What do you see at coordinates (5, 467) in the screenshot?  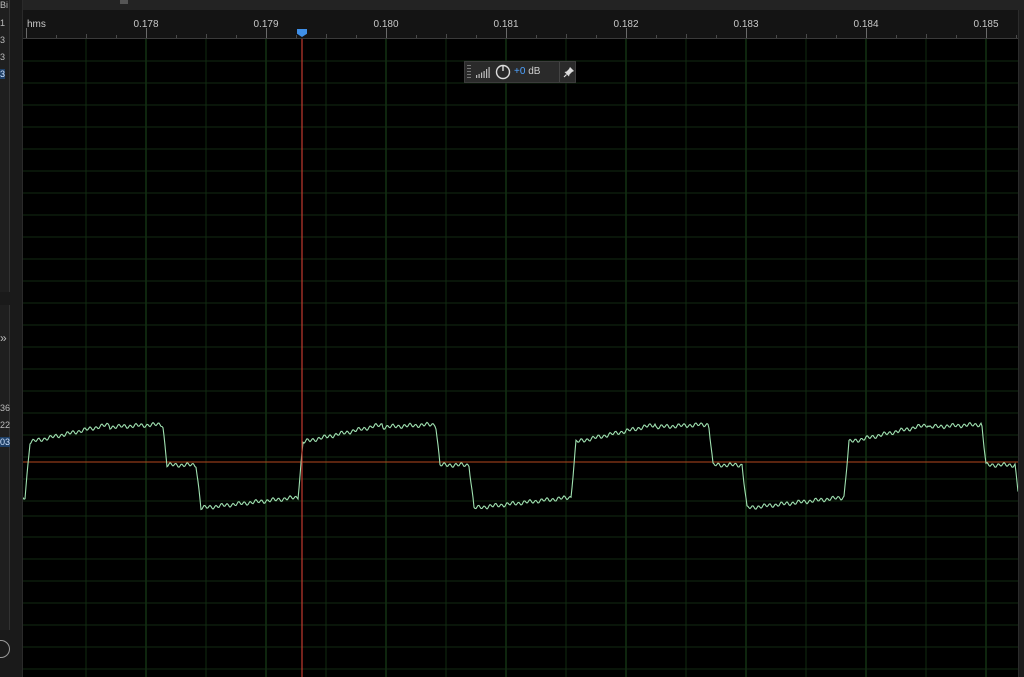 I see `left-panel-lower` at bounding box center [5, 467].